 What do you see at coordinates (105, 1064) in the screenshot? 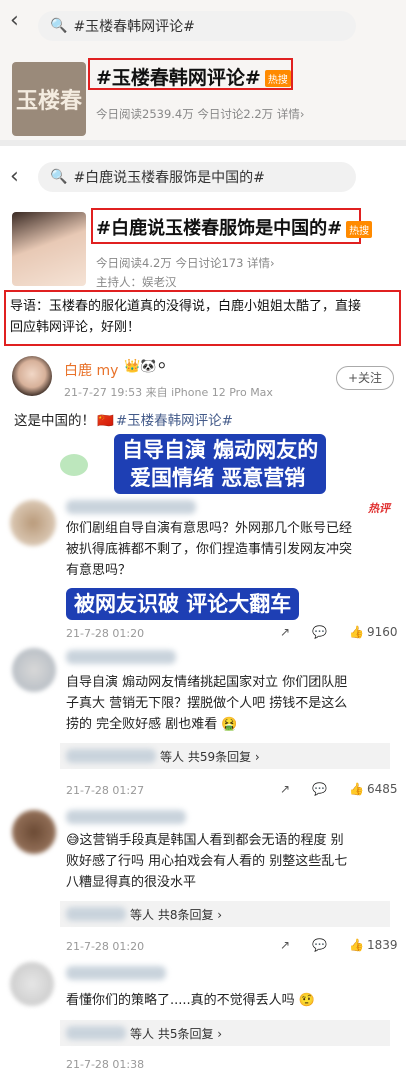
I see `comment-time: 21-7-28 01:38` at bounding box center [105, 1064].